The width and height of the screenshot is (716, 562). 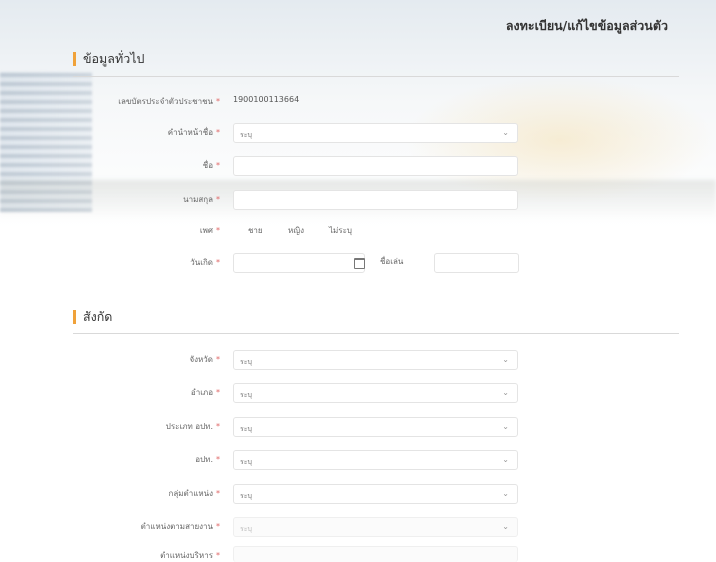 I want to click on last-name-field, so click(x=375, y=200).